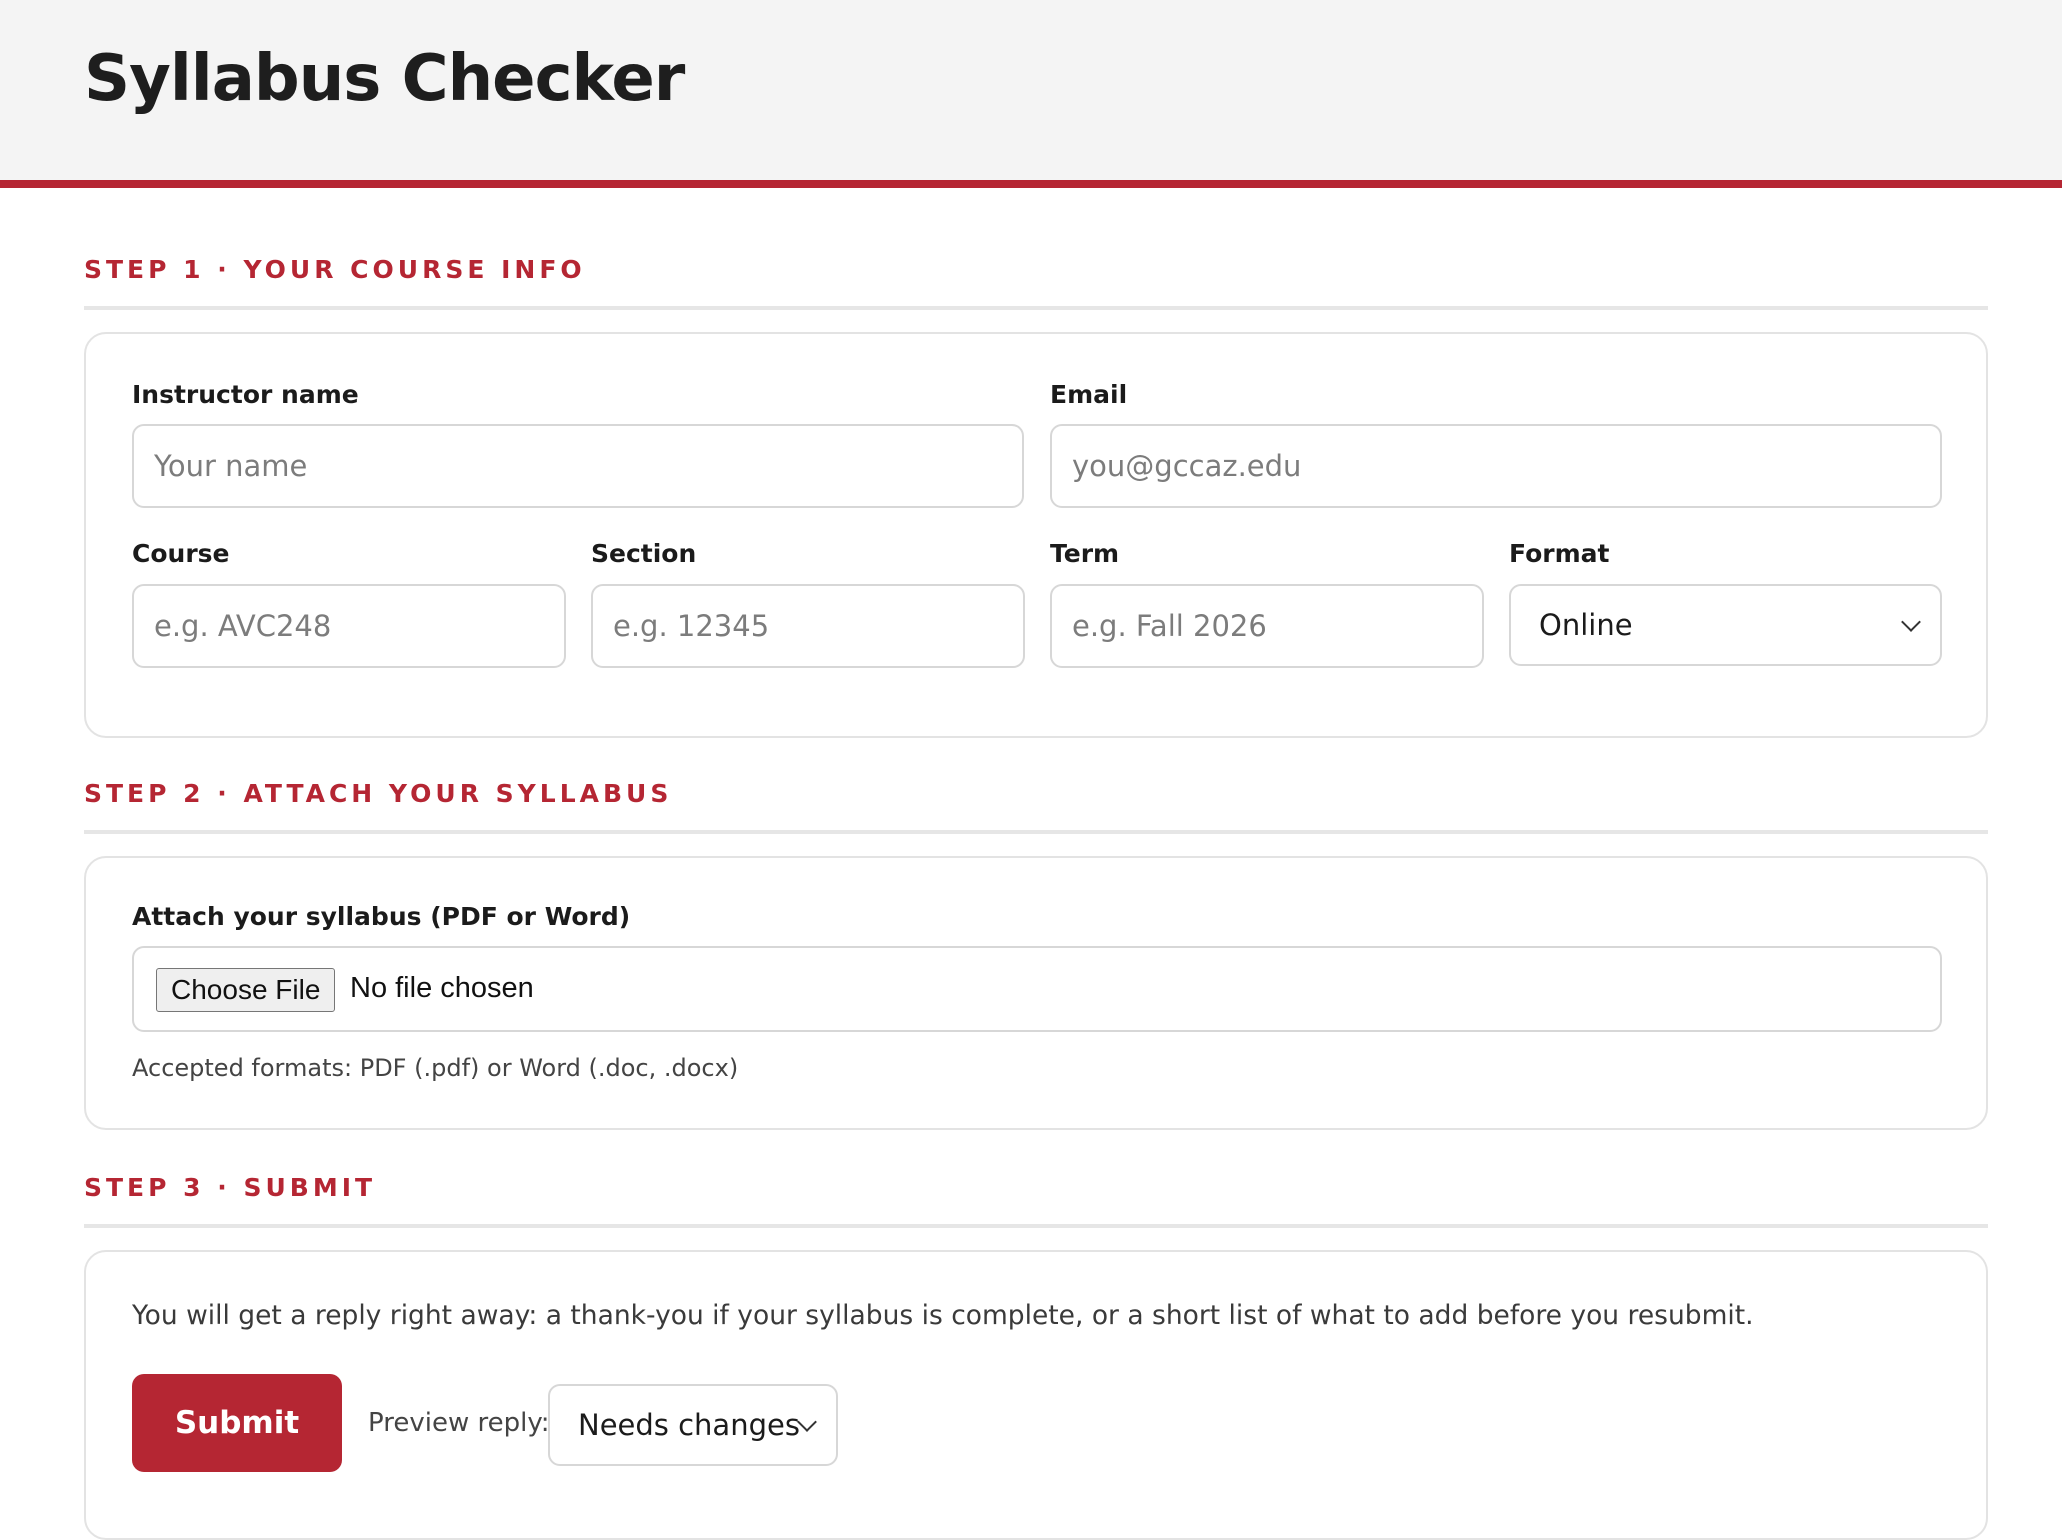 The height and width of the screenshot is (1540, 2062). I want to click on preview-reply-selected-value: Needs changes, so click(689, 1425).